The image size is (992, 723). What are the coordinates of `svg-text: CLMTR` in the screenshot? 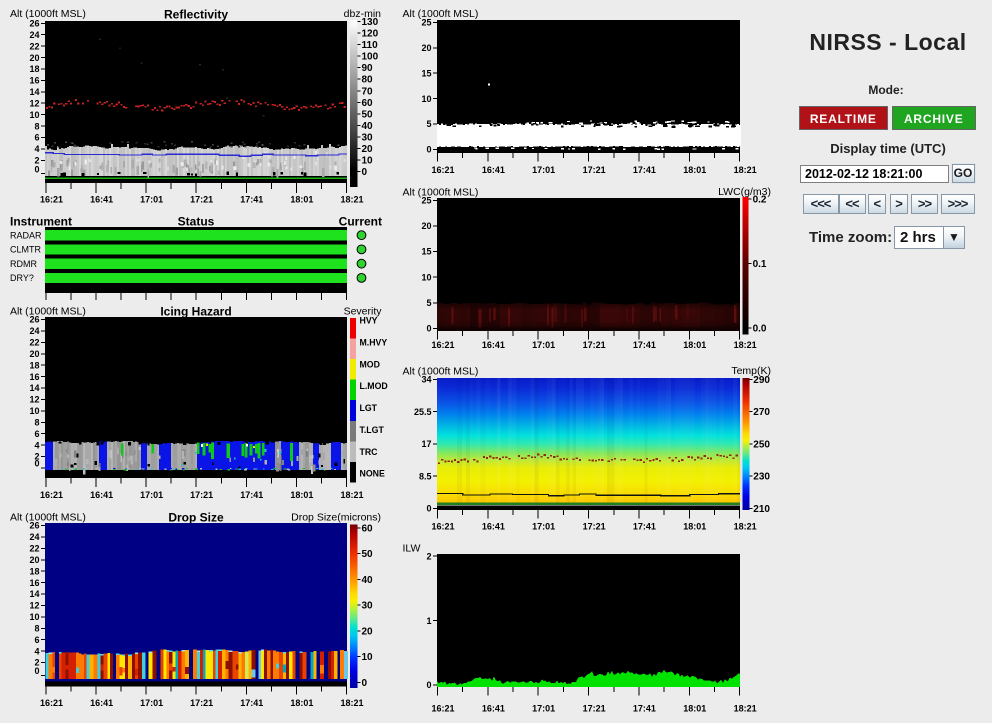 It's located at (25, 250).